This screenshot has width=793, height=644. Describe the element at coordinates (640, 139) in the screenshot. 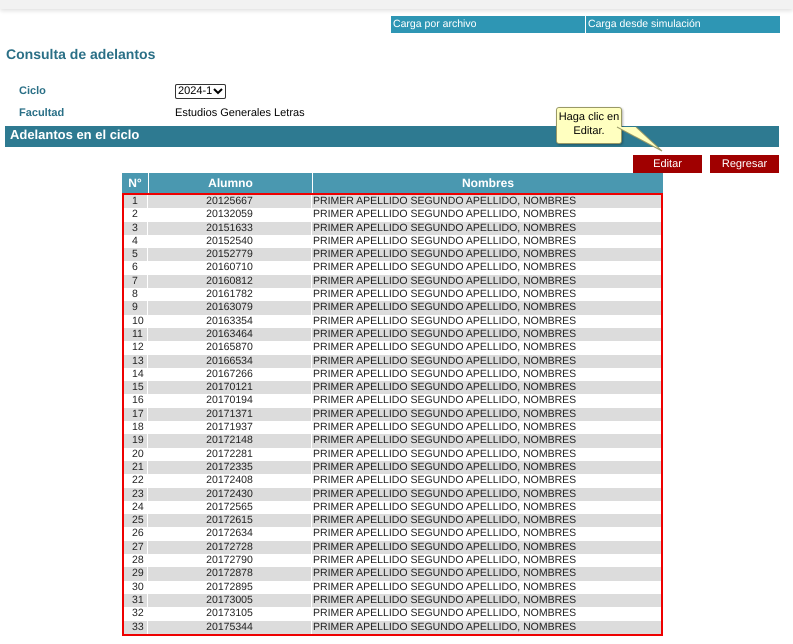

I see `tooltip-pointer-icon` at that location.